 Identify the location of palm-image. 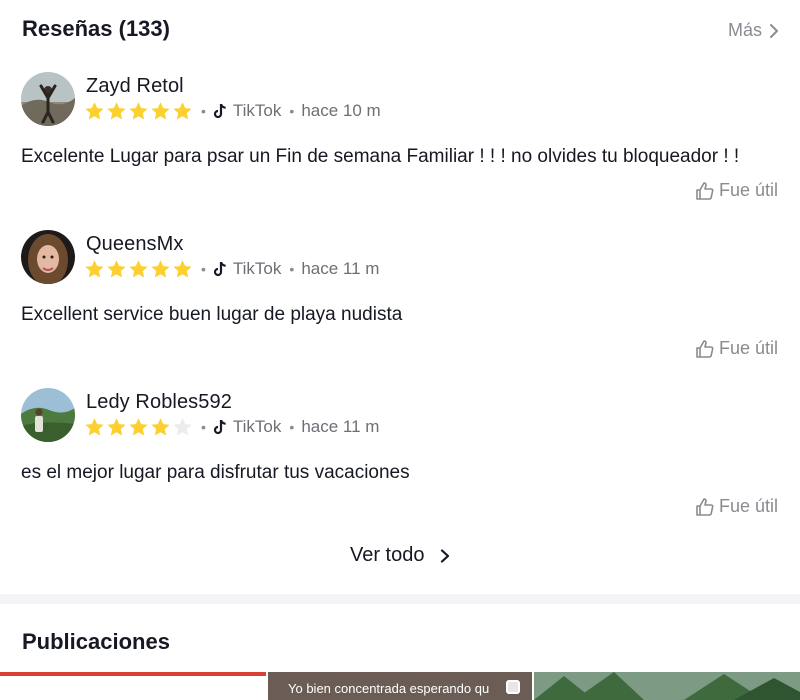
(667, 686).